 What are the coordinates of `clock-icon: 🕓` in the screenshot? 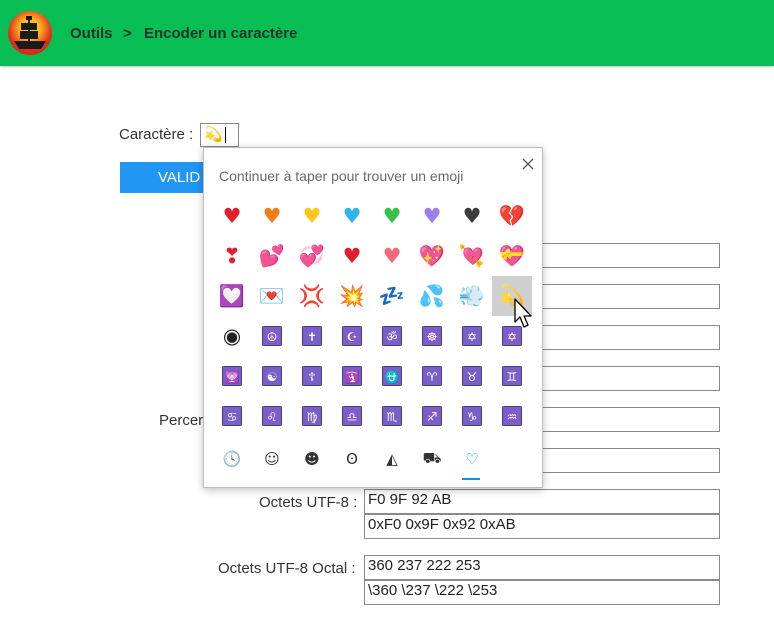 It's located at (232, 459).